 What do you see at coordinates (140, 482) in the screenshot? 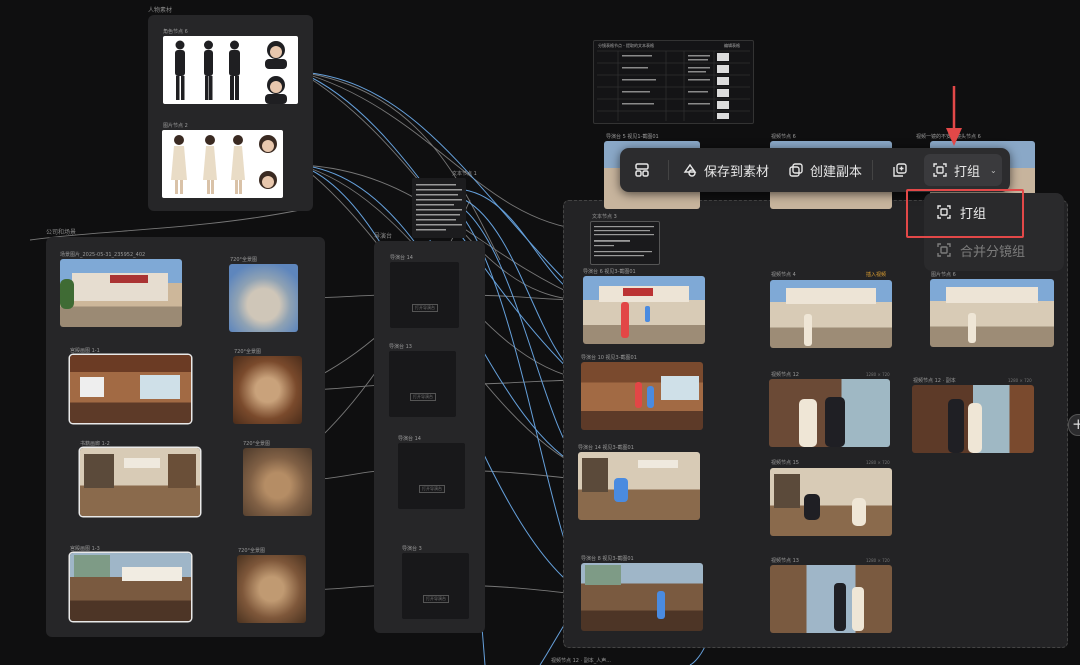
I see `scene-image-library` at bounding box center [140, 482].